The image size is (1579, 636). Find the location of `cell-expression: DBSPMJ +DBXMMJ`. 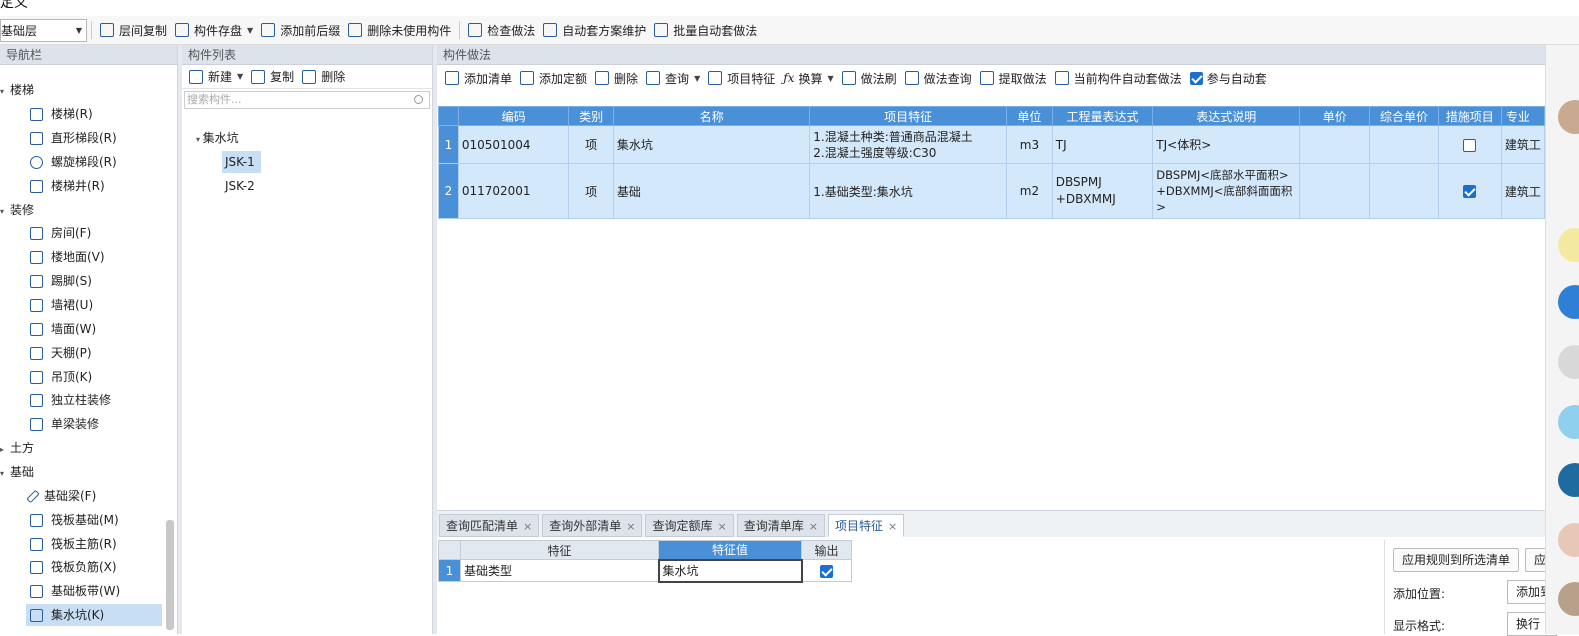

cell-expression: DBSPMJ +DBXMMJ is located at coordinates (1102, 191).